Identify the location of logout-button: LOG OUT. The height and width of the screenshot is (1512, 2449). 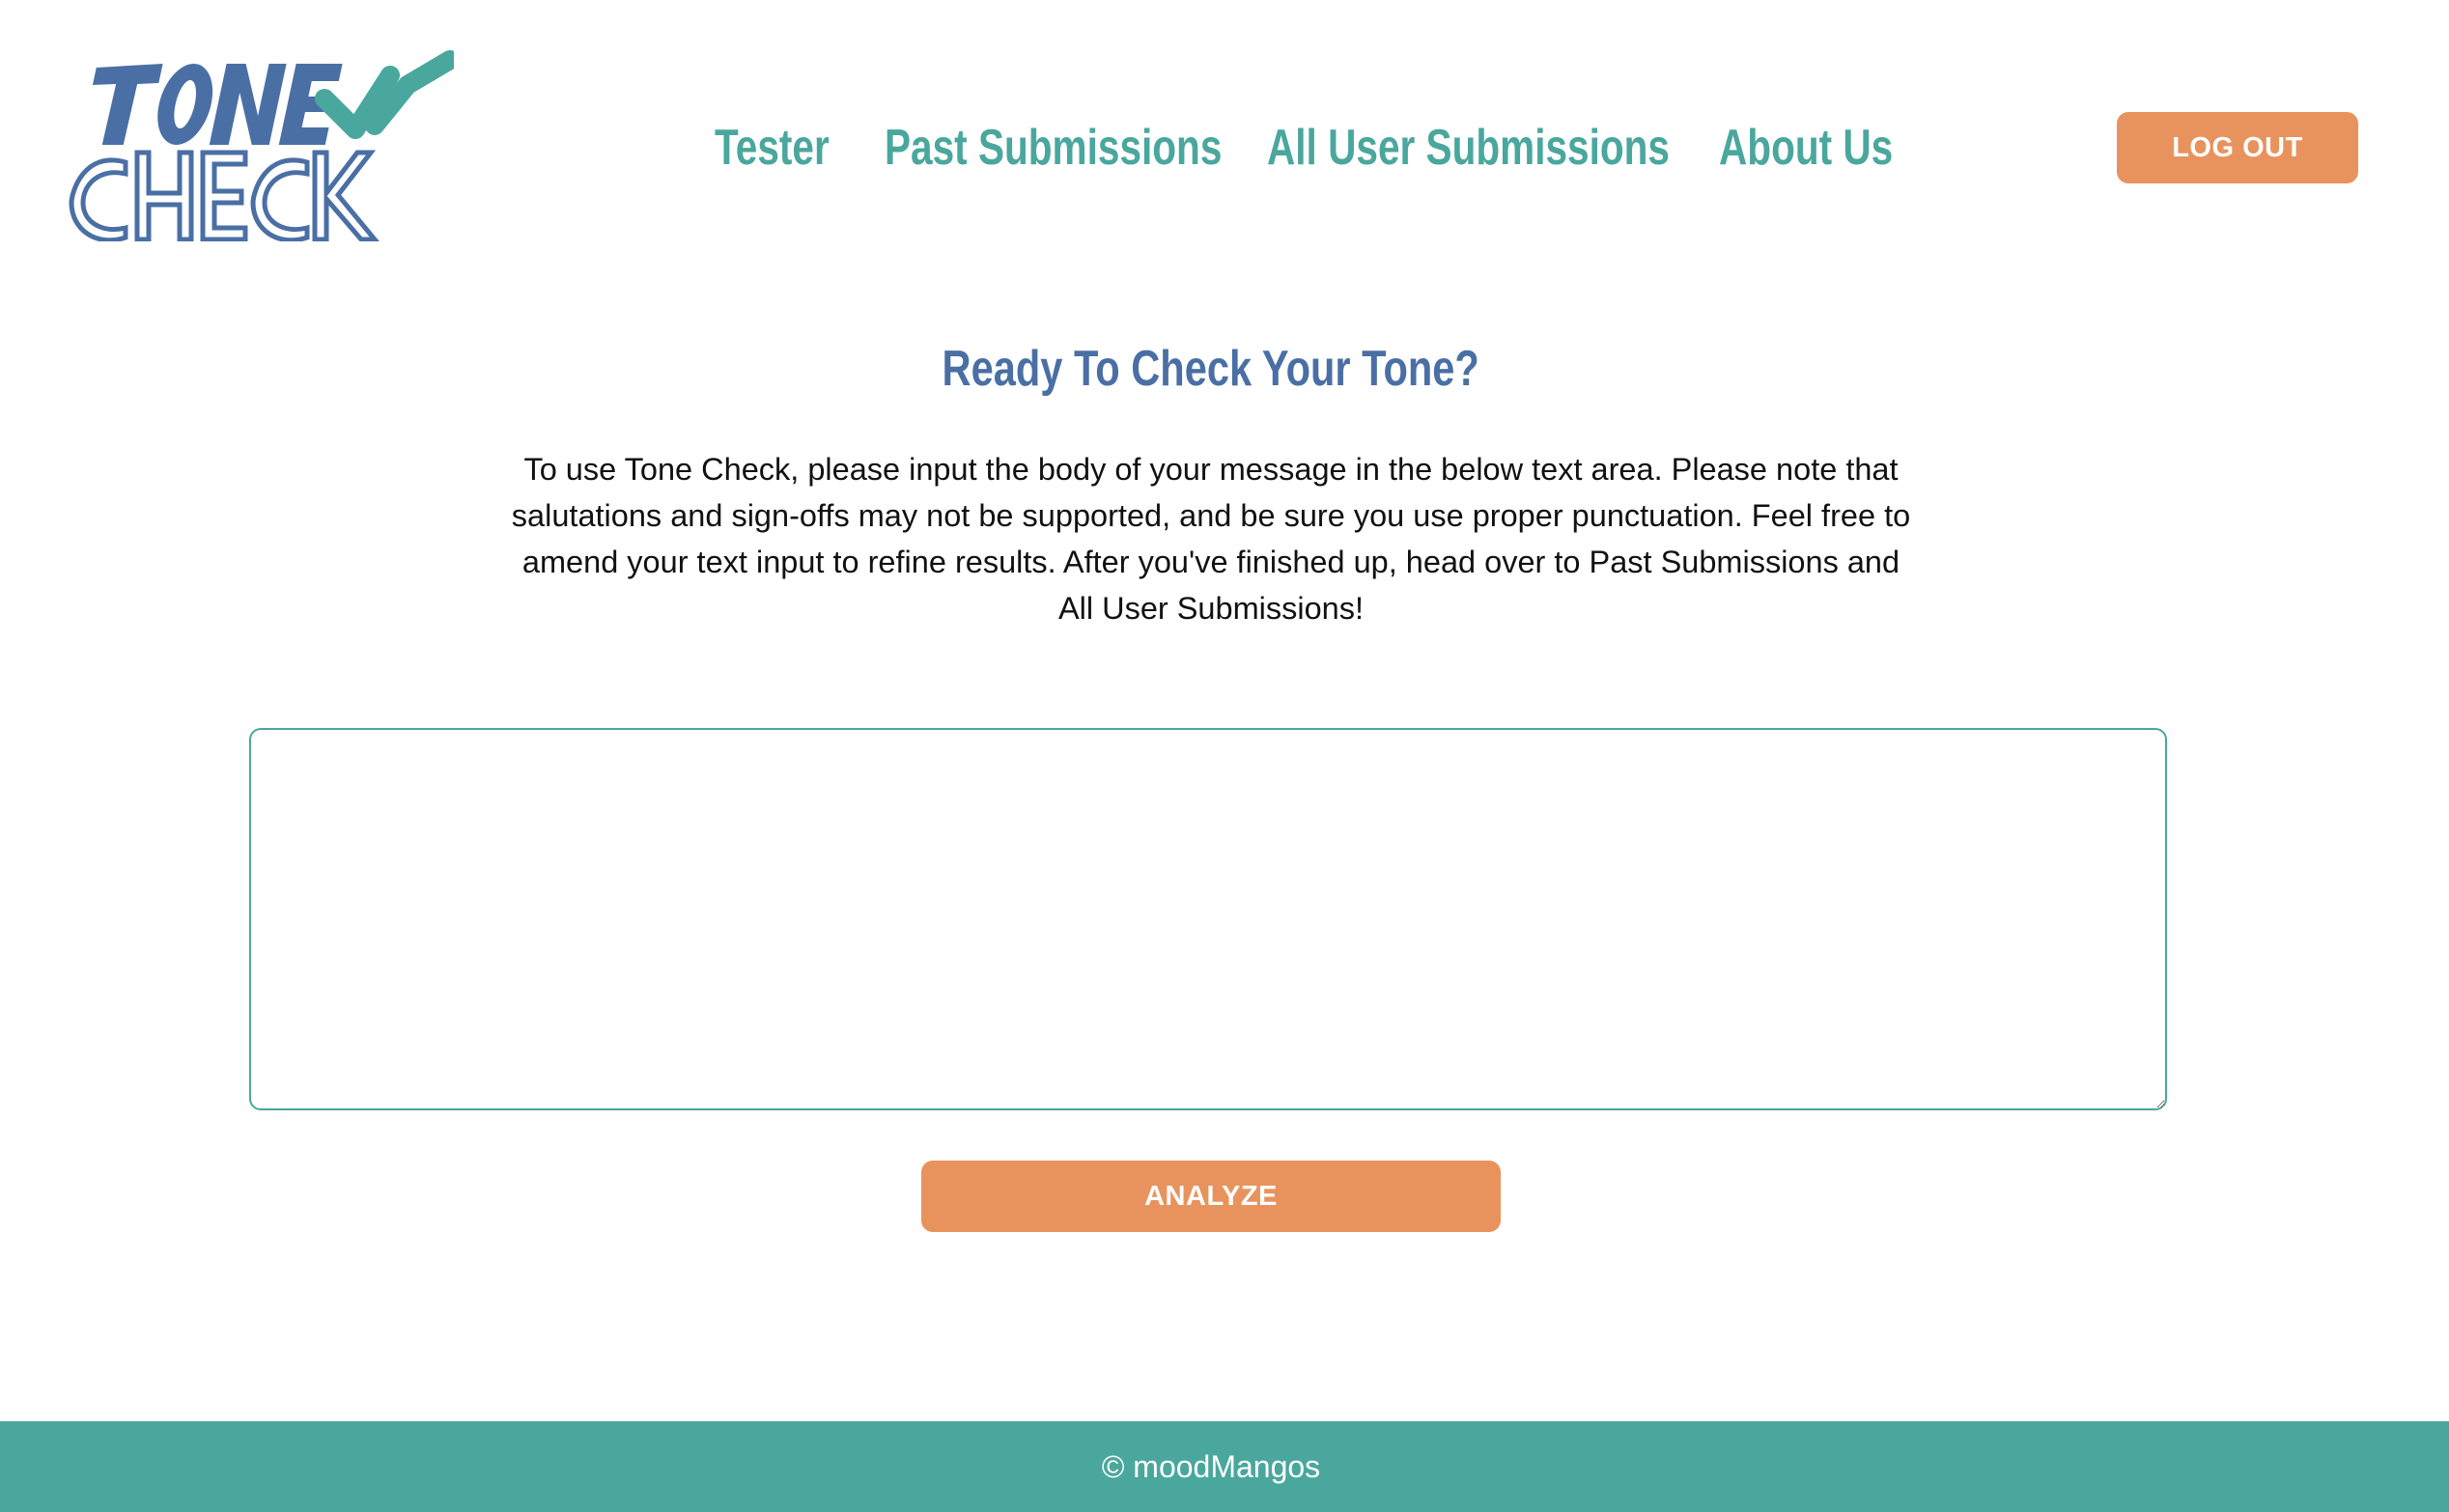
(2238, 148).